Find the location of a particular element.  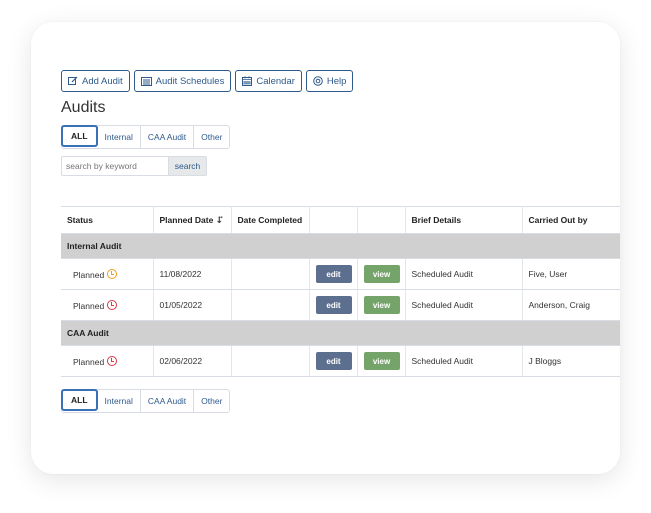

calendar-label: Calendar is located at coordinates (275, 81).